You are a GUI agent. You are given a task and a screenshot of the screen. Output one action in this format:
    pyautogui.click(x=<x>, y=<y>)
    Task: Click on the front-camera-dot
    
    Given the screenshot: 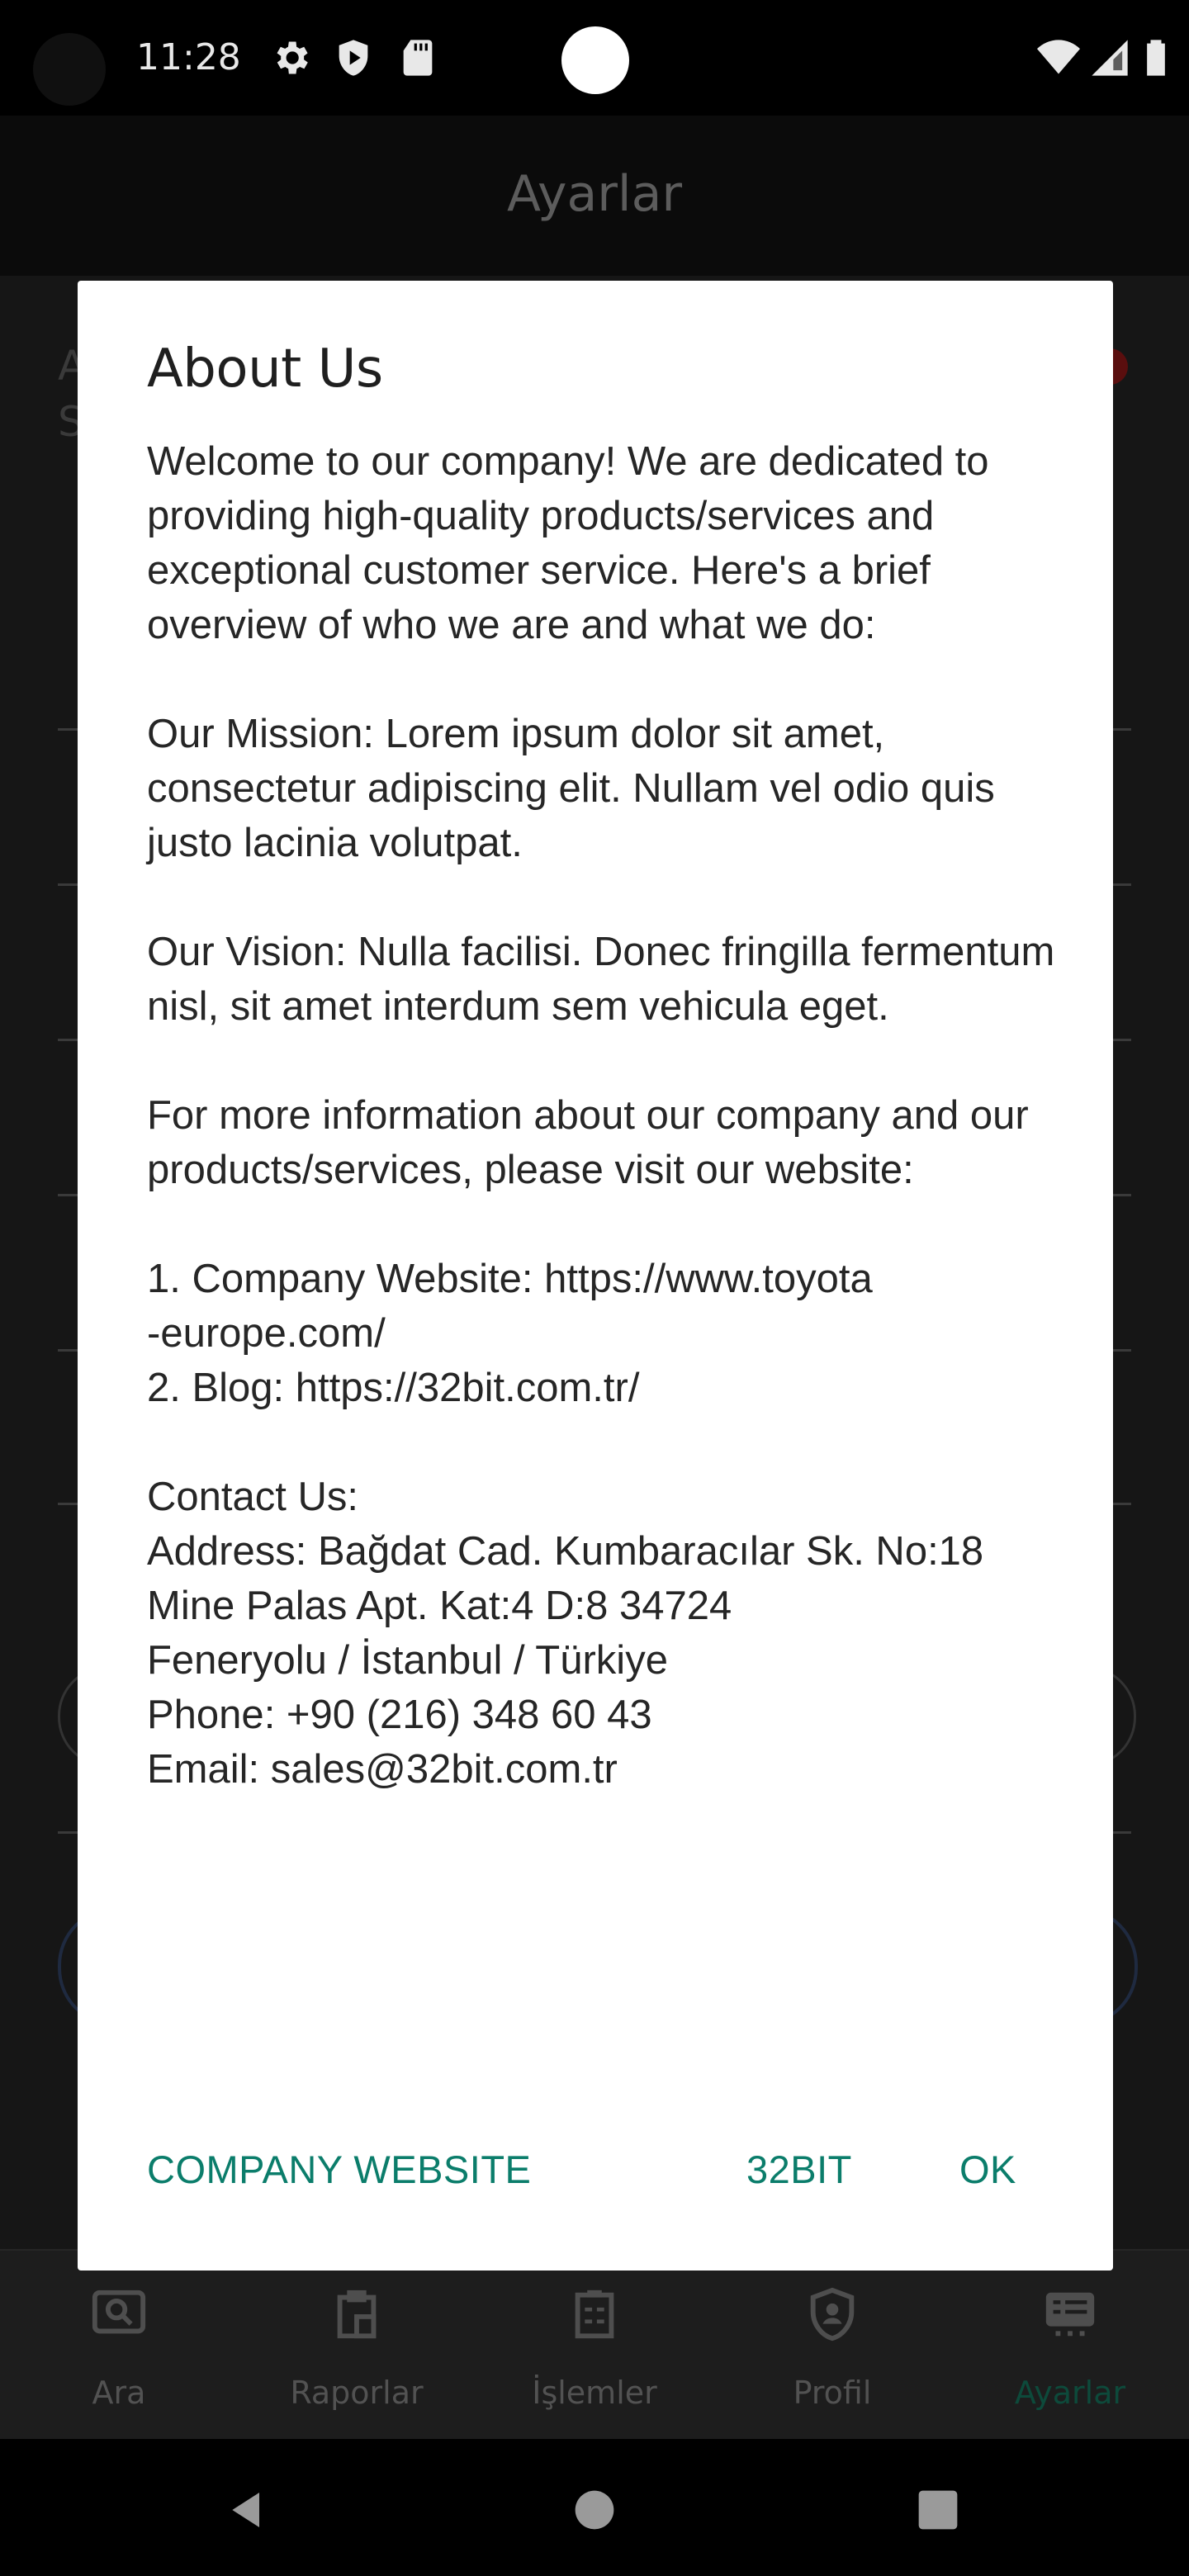 What is the action you would take?
    pyautogui.click(x=595, y=60)
    